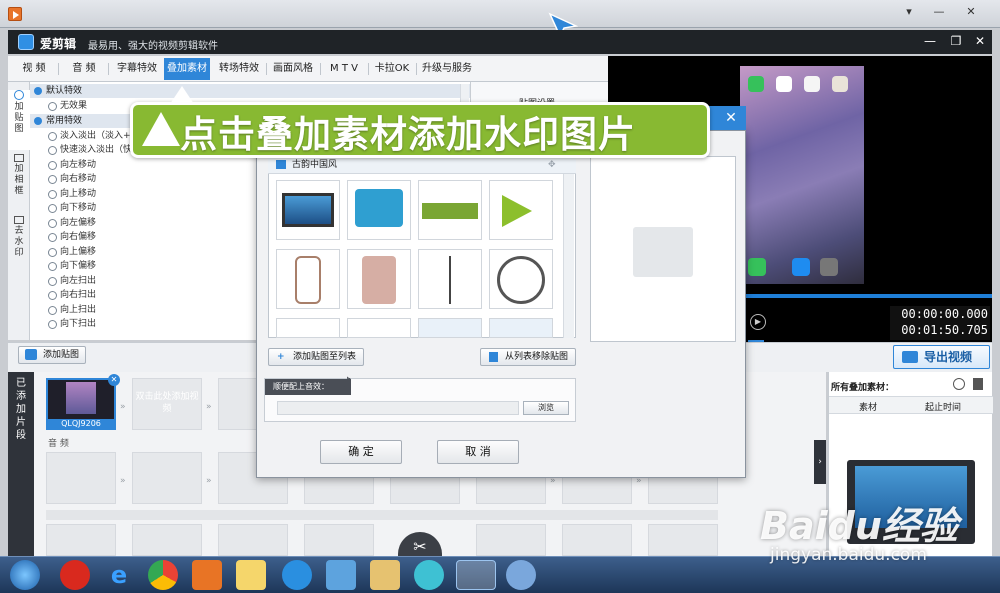 This screenshot has width=1000, height=593. I want to click on pinwheel-icon, so click(429, 575).